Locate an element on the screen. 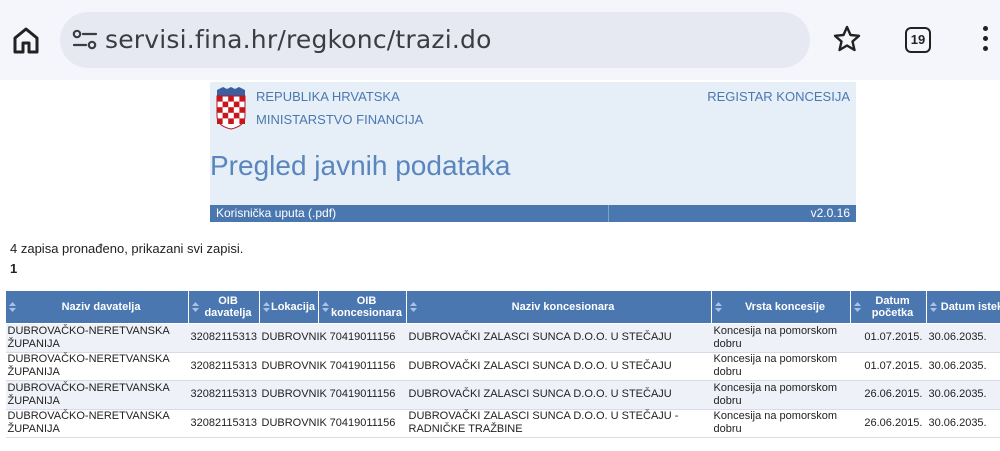 This screenshot has width=1000, height=451. star-icon is located at coordinates (847, 39).